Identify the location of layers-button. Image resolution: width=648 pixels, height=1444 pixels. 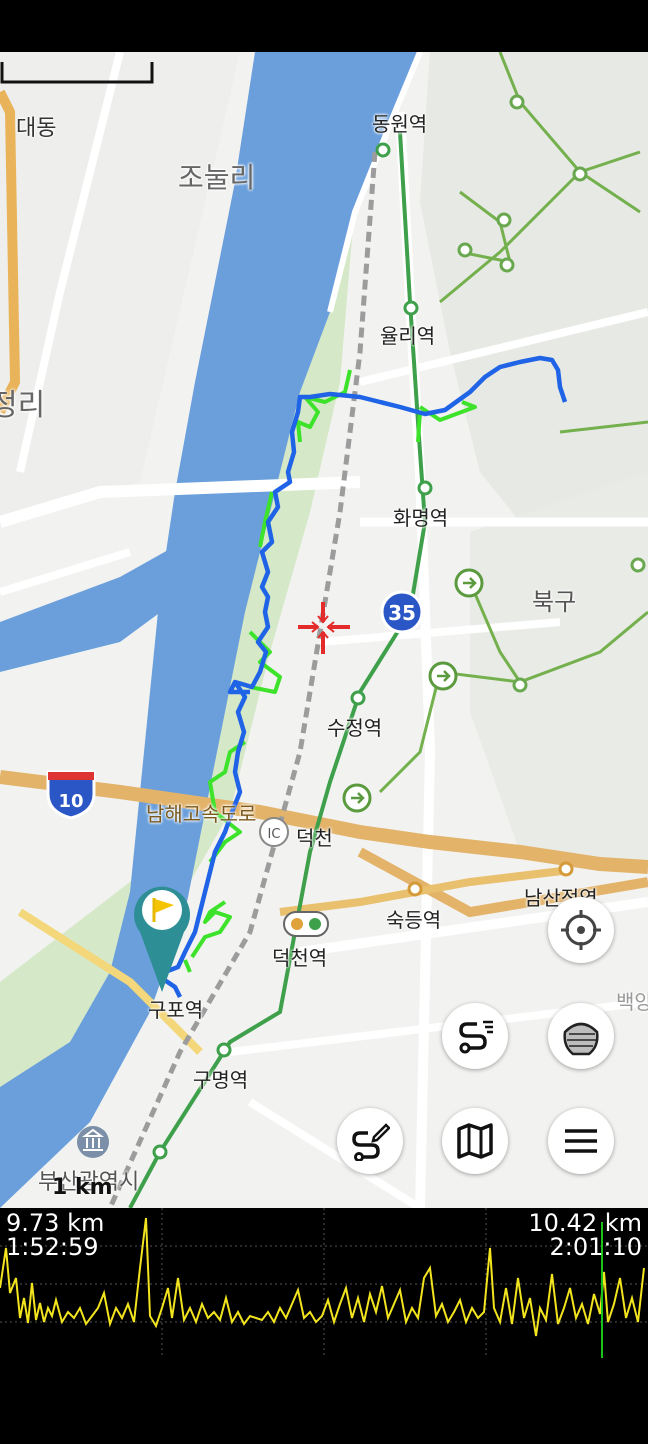
(581, 1036).